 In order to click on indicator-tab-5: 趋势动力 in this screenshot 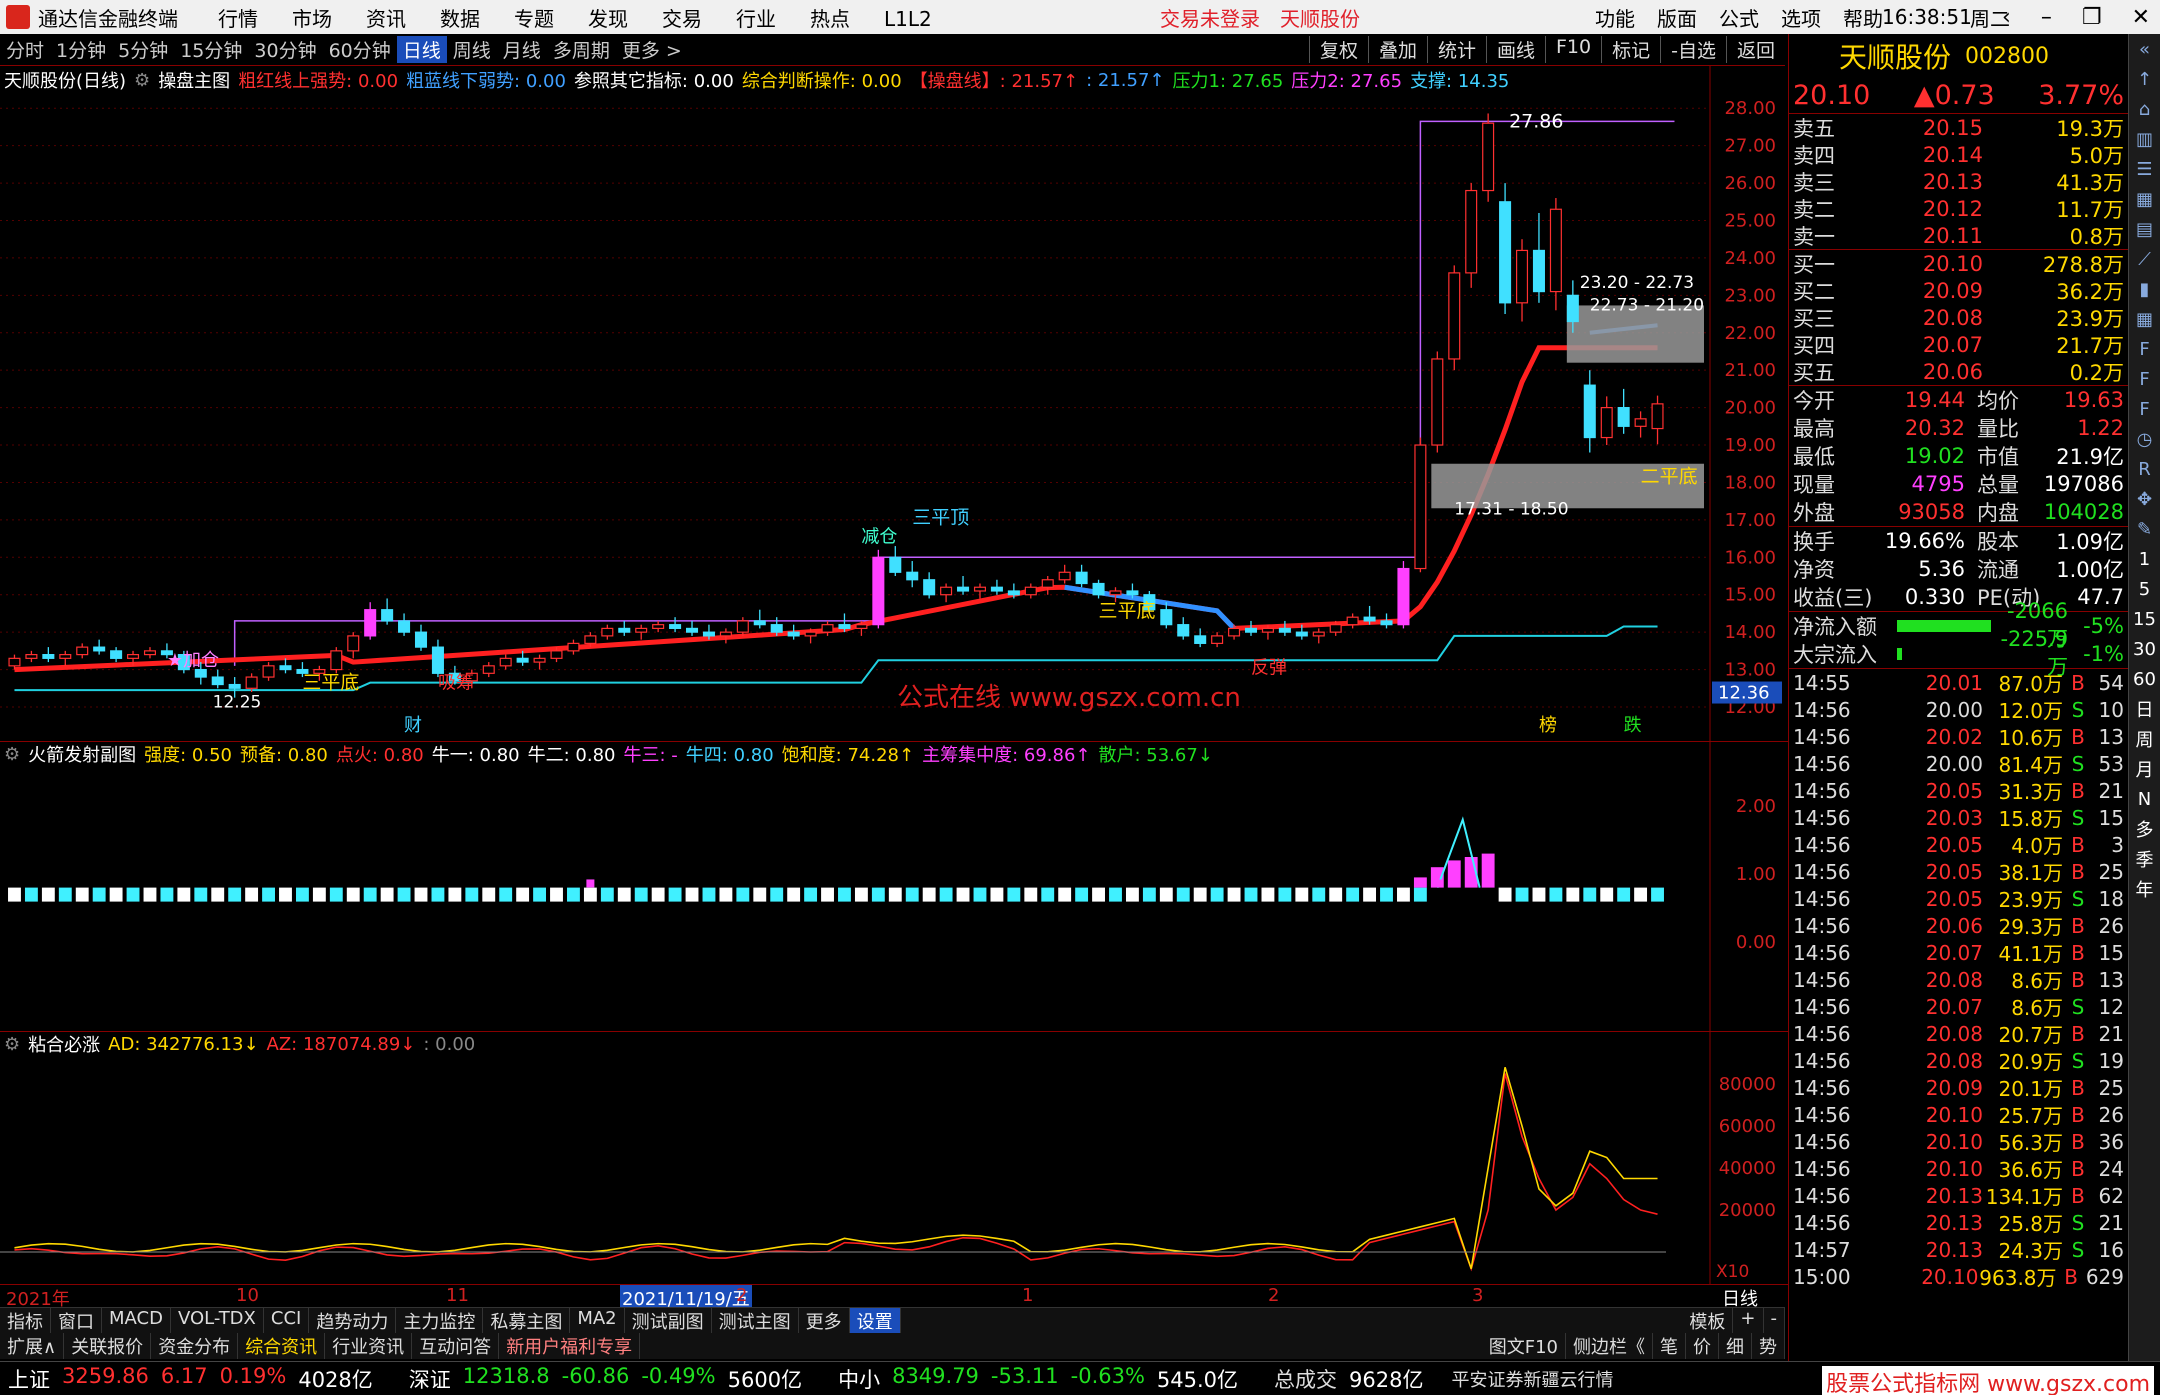, I will do `click(353, 1320)`.